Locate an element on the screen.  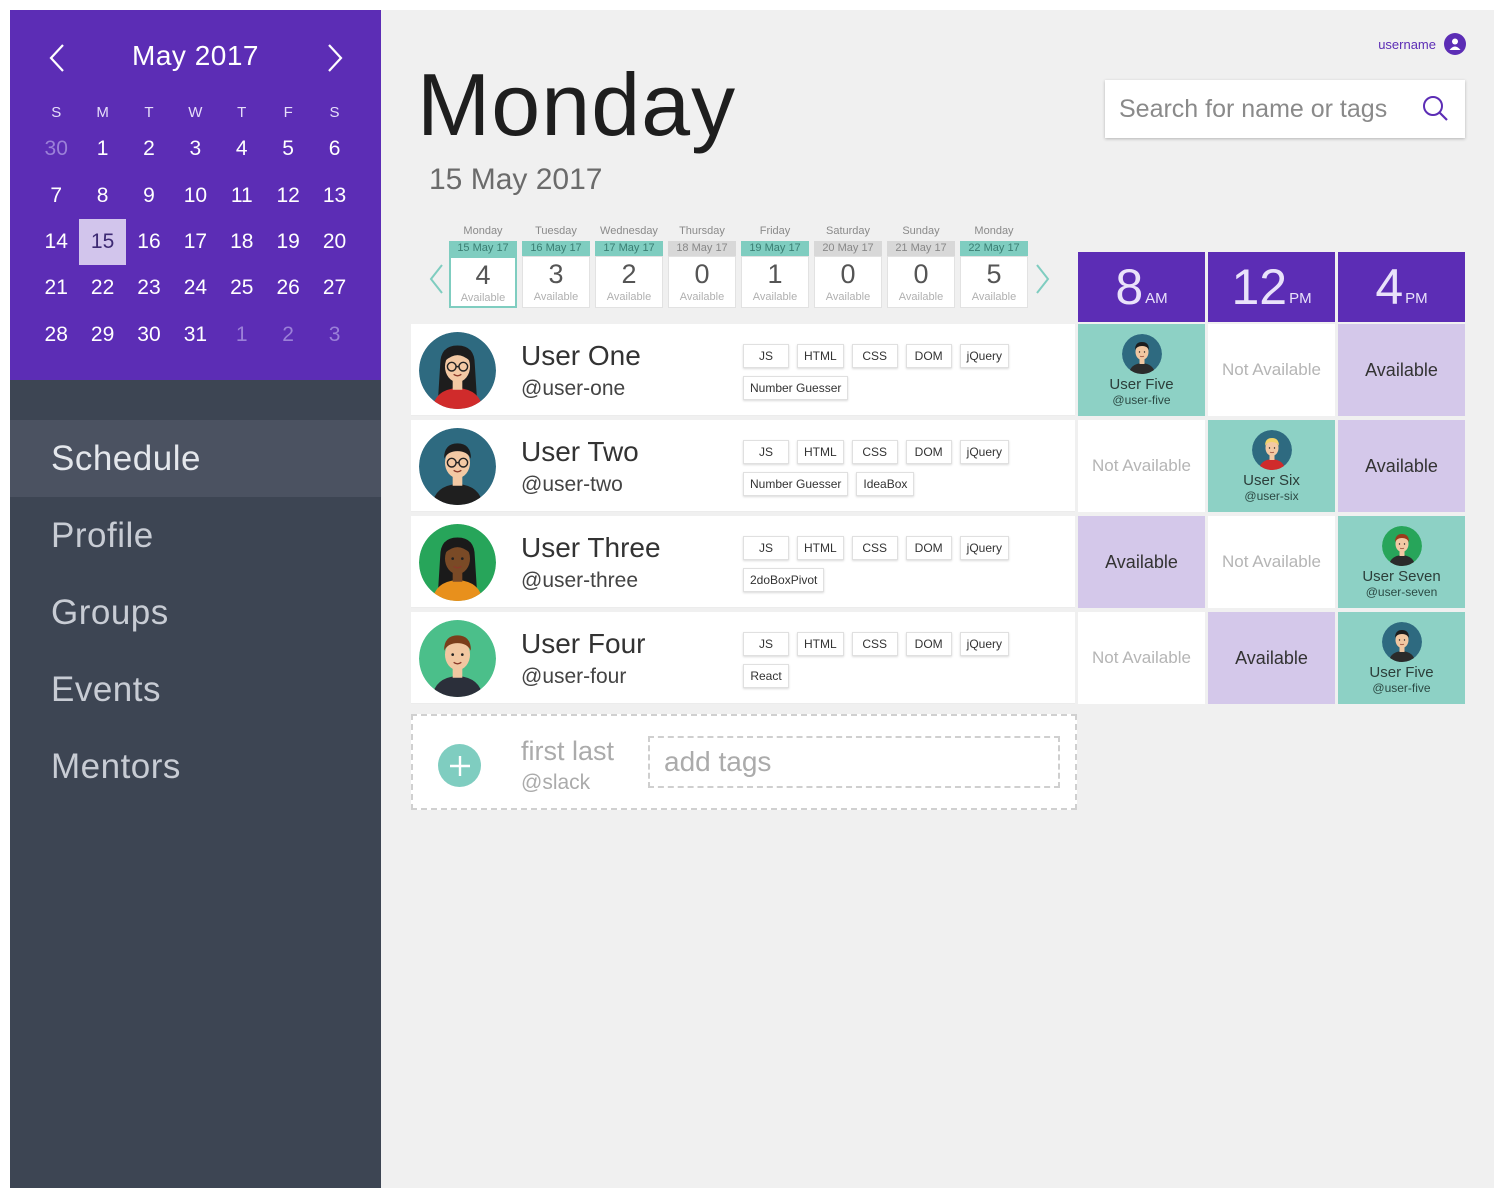
week-day: Tuesday 16 May 17 3 Available is located at coordinates (556, 266).